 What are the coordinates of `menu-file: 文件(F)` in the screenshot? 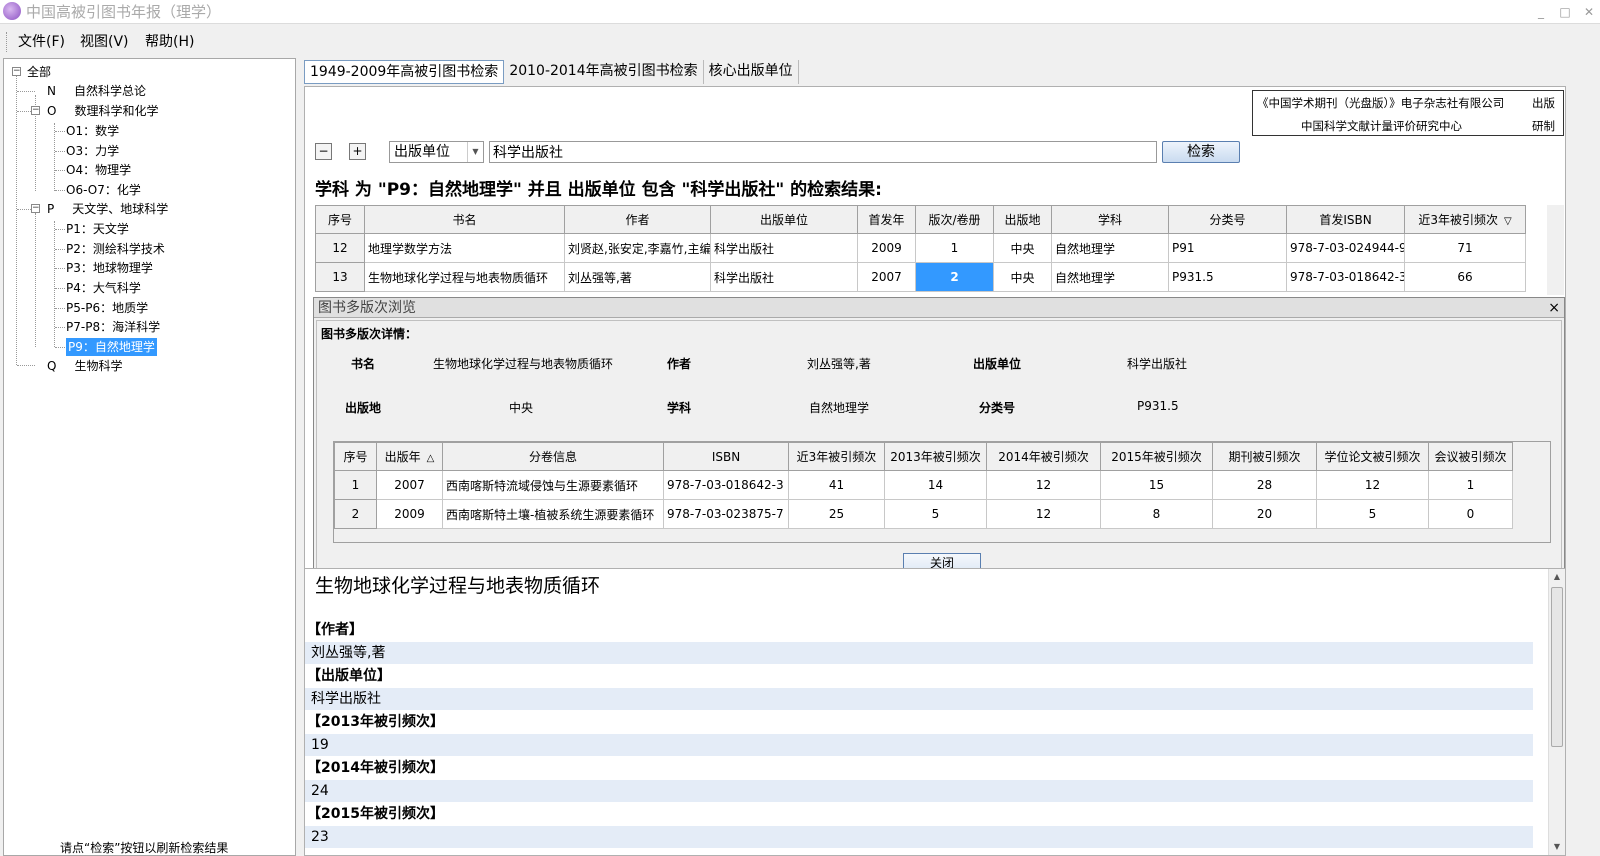 It's located at (41, 42).